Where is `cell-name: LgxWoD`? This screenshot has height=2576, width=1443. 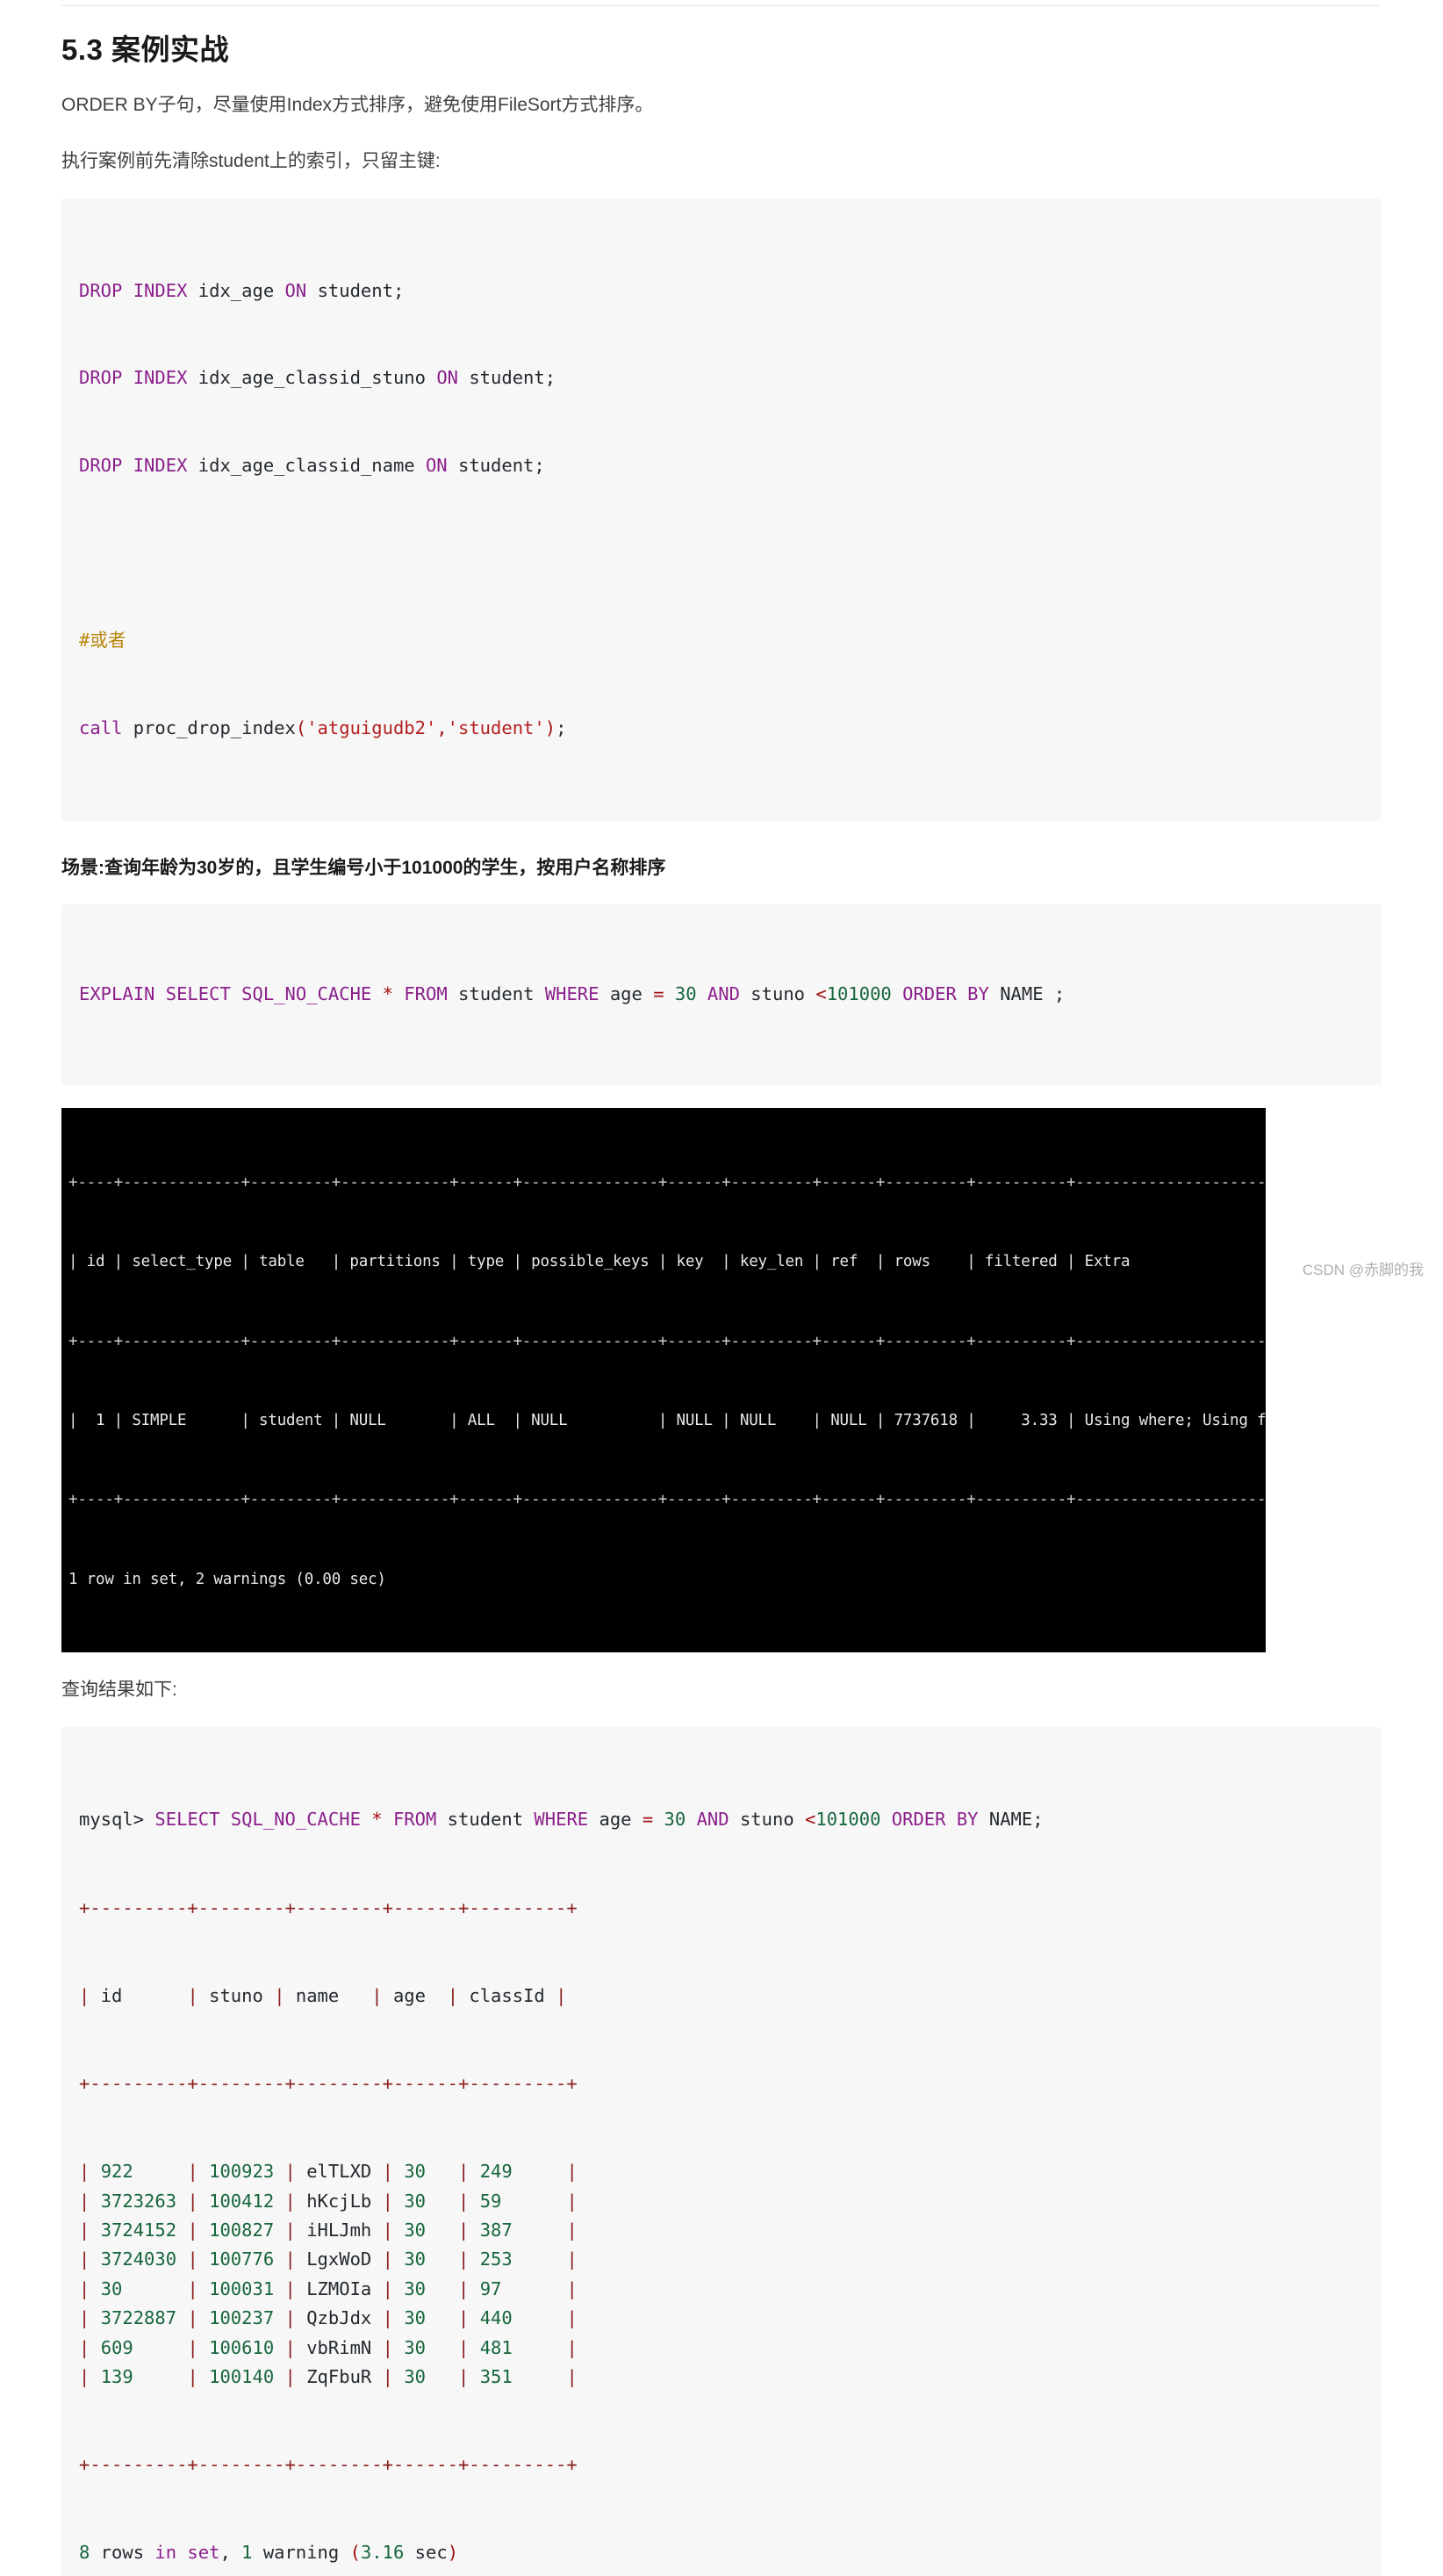
cell-name: LgxWoD is located at coordinates (339, 2259).